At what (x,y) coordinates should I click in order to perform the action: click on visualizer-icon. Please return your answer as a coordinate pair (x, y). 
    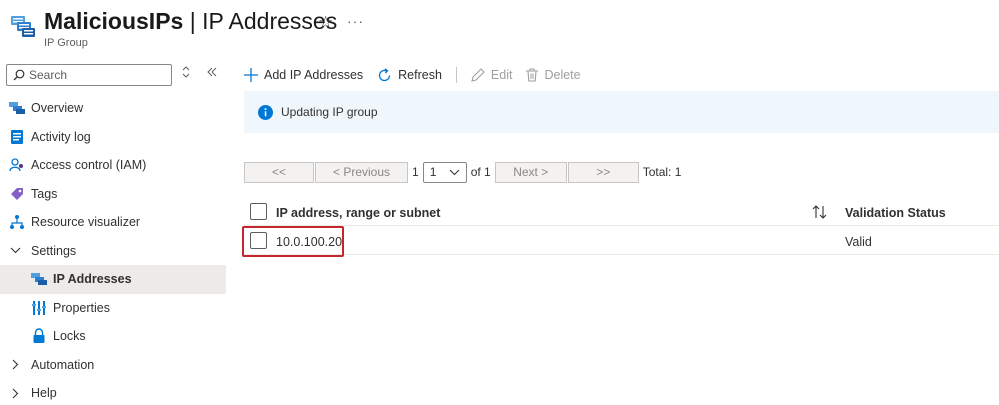
    Looking at the image, I should click on (17, 222).